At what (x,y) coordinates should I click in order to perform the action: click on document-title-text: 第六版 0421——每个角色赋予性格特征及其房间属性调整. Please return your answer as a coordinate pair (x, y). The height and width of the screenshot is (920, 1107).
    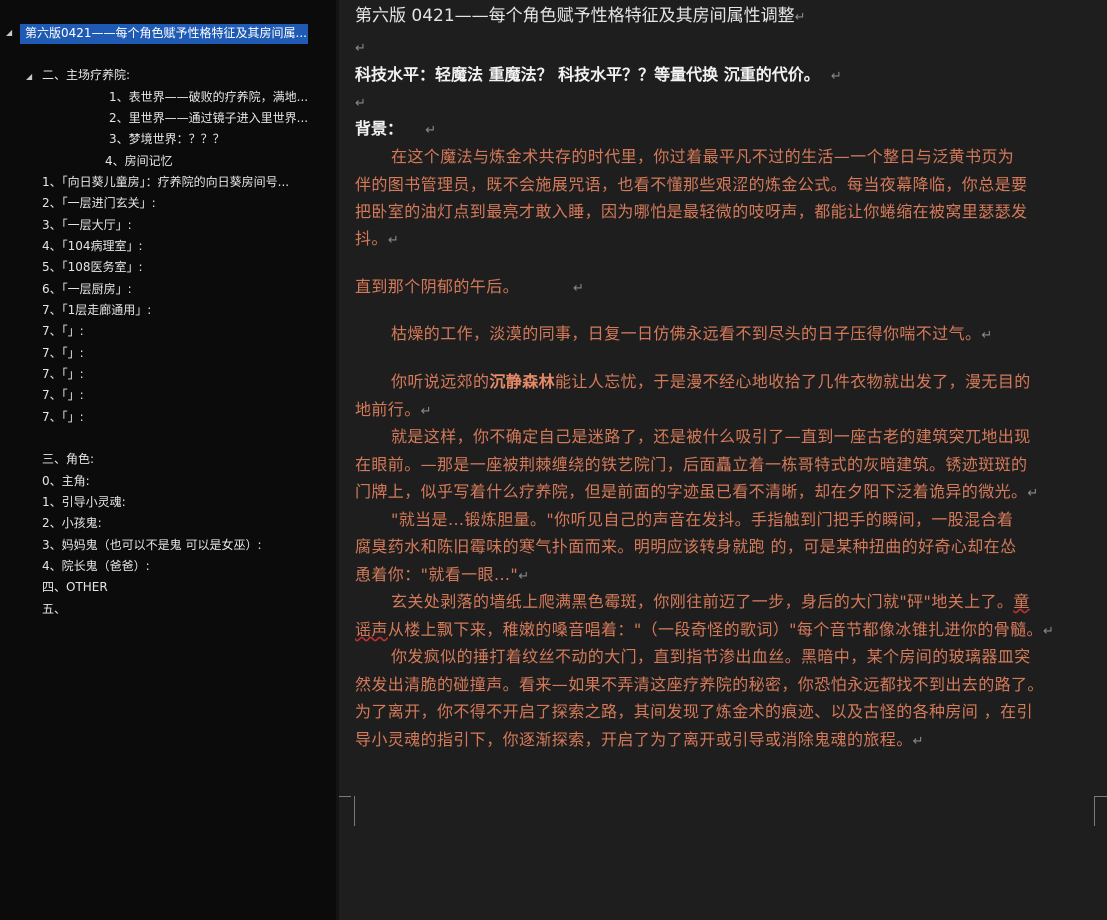
    Looking at the image, I should click on (575, 16).